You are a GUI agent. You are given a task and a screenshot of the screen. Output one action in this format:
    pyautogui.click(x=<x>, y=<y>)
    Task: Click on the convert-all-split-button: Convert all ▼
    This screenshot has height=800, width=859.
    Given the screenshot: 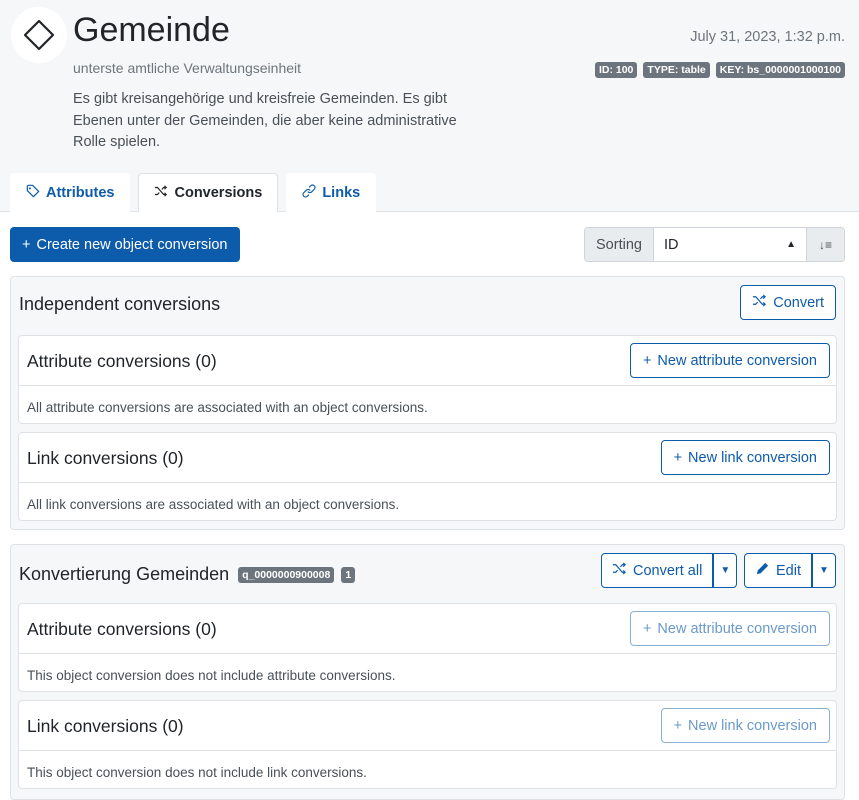 What is the action you would take?
    pyautogui.click(x=669, y=570)
    